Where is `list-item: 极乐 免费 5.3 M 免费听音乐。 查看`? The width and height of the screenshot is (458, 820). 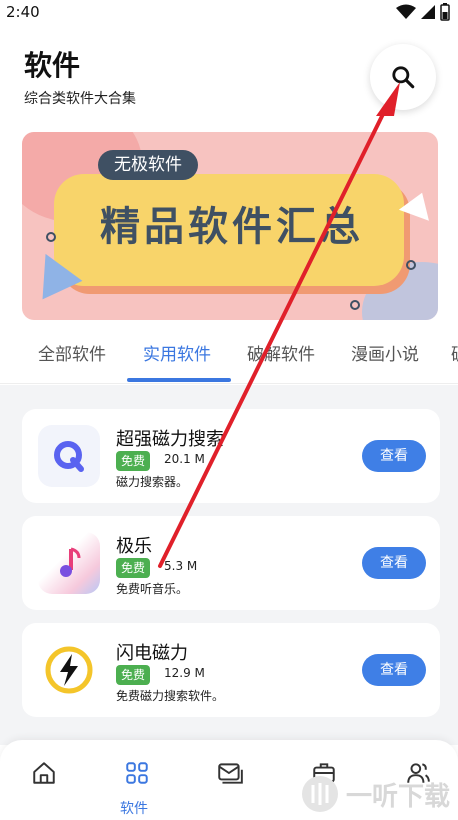
list-item: 极乐 免费 5.3 M 免费听音乐。 查看 is located at coordinates (231, 563).